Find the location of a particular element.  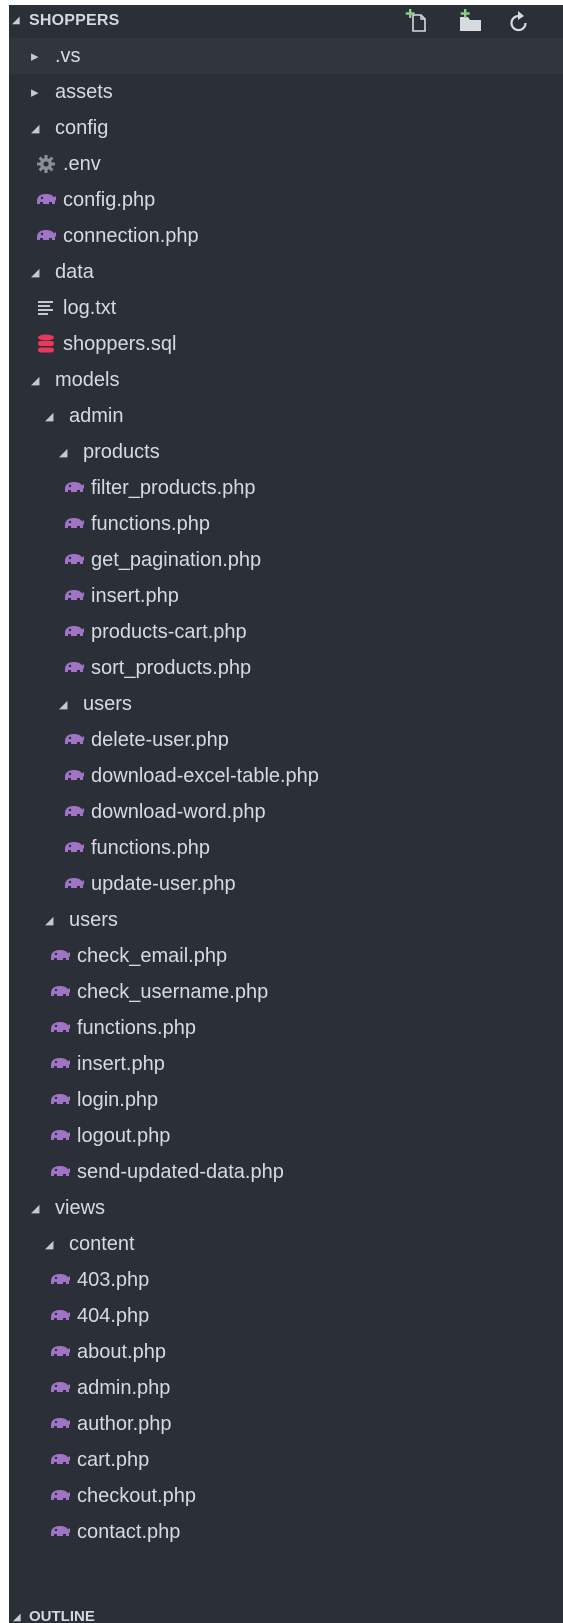

tree-item-label: users is located at coordinates (93, 920).